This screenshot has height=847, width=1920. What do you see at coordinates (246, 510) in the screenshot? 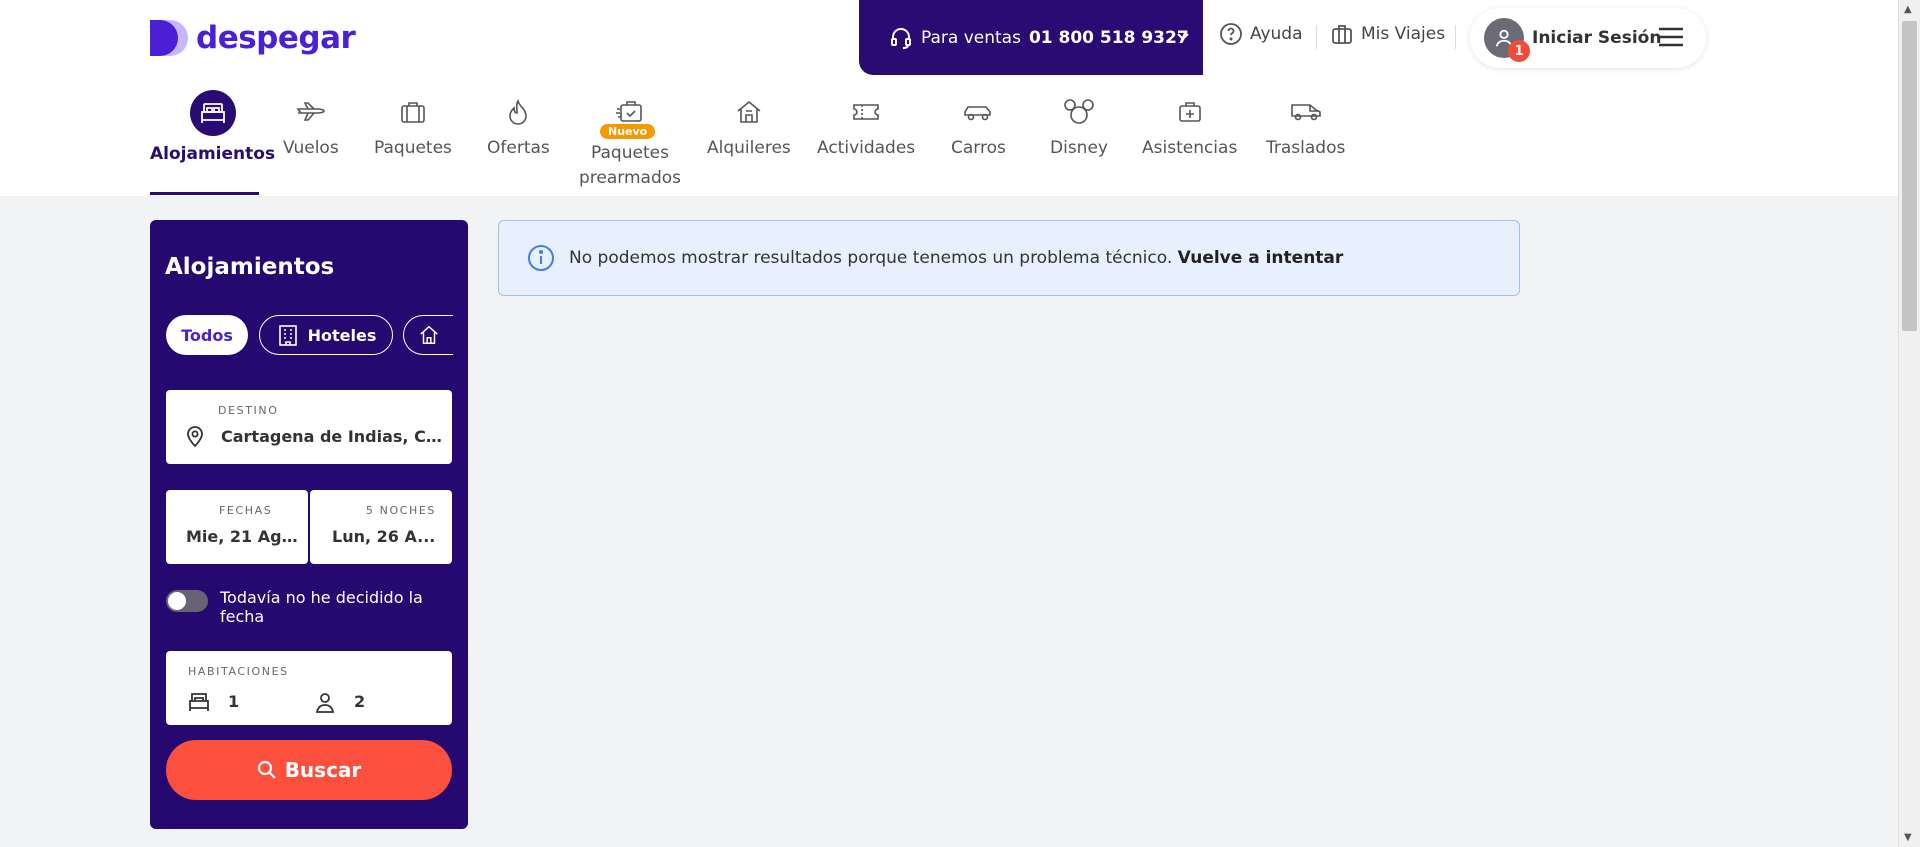
I see `dates-label: FECHAS` at bounding box center [246, 510].